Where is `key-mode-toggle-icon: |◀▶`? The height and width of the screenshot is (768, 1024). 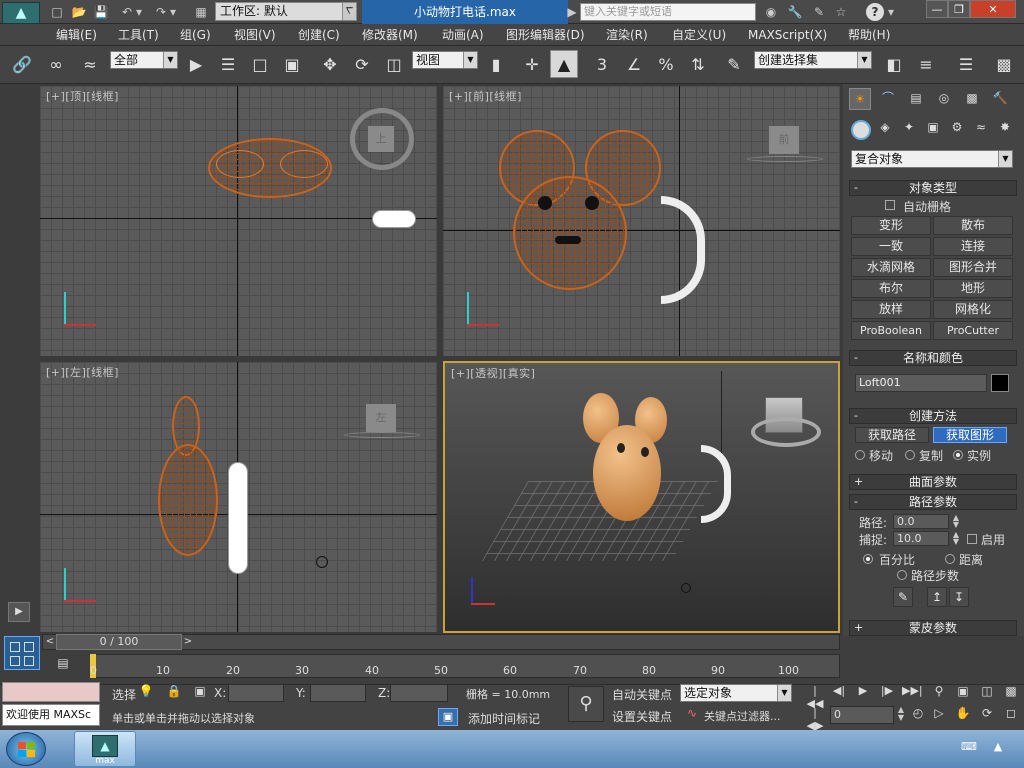
key-mode-toggle-icon: |◀▶ is located at coordinates (815, 719).